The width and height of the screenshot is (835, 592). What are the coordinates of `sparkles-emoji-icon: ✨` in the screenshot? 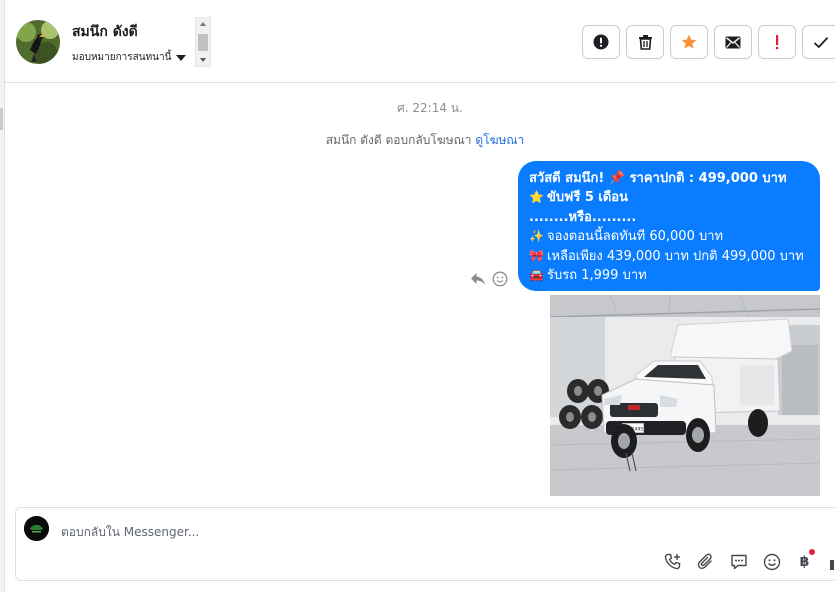 It's located at (536, 236).